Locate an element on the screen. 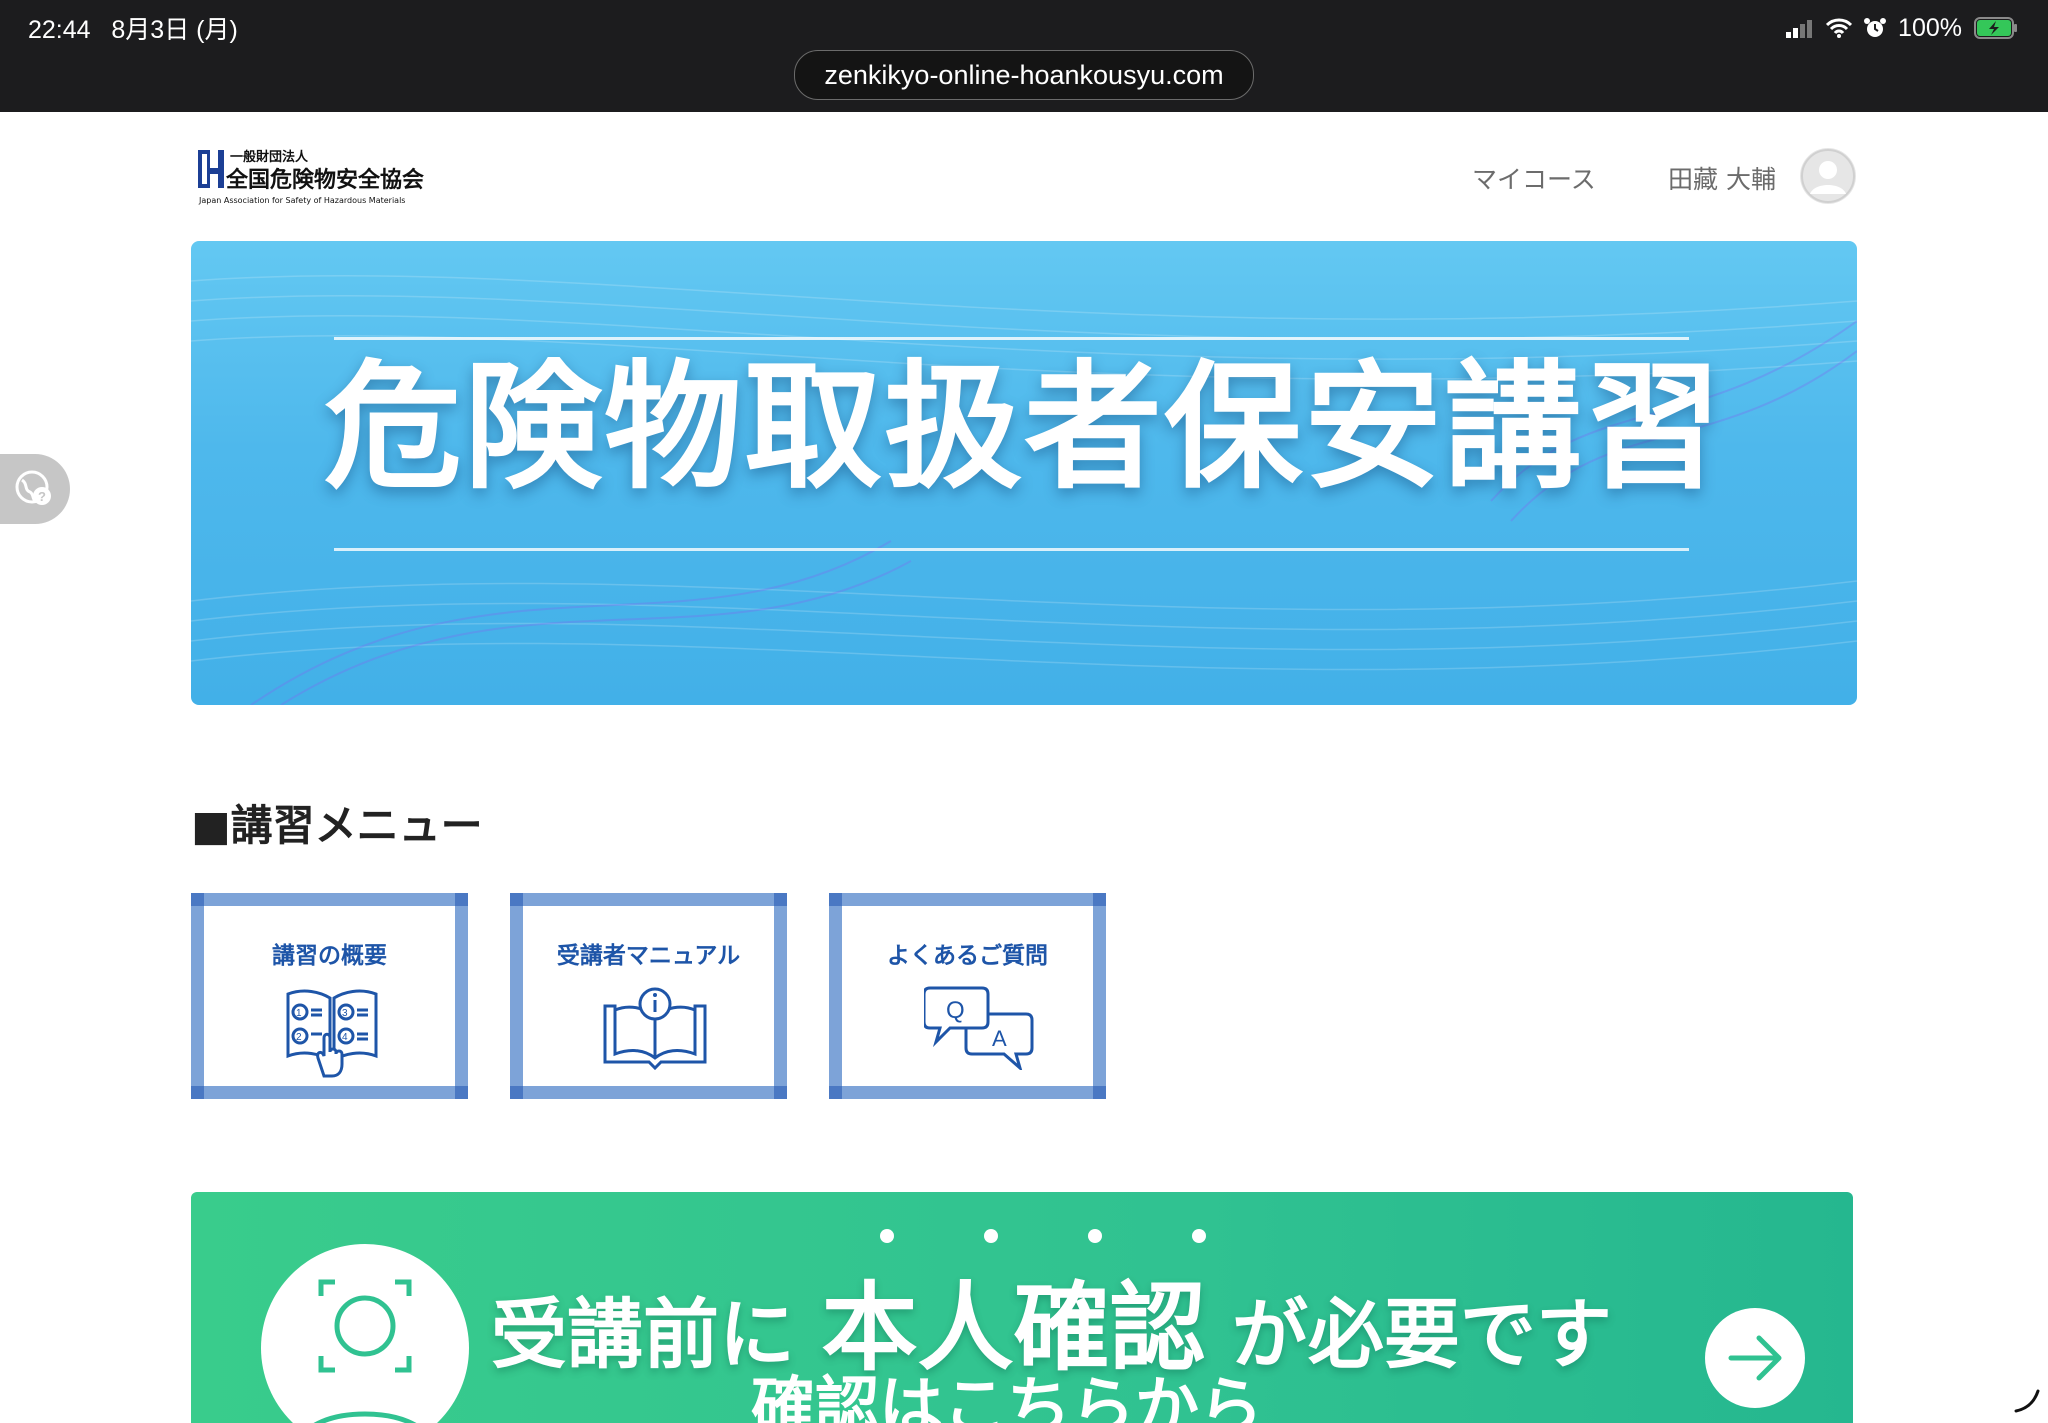 This screenshot has width=2048, height=1423. menu-card-label: よくあるご質問 is located at coordinates (967, 956).